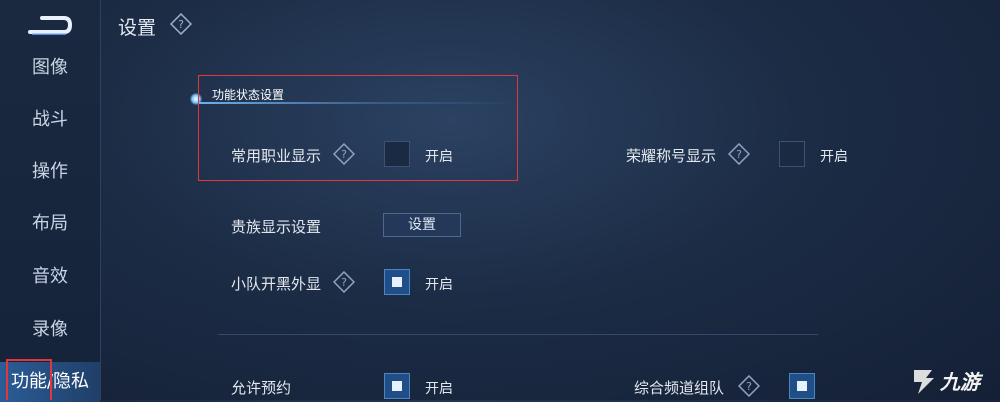 The height and width of the screenshot is (402, 1000). Describe the element at coordinates (671, 156) in the screenshot. I see `honor-title-display-label: 荣耀称号显示` at that location.